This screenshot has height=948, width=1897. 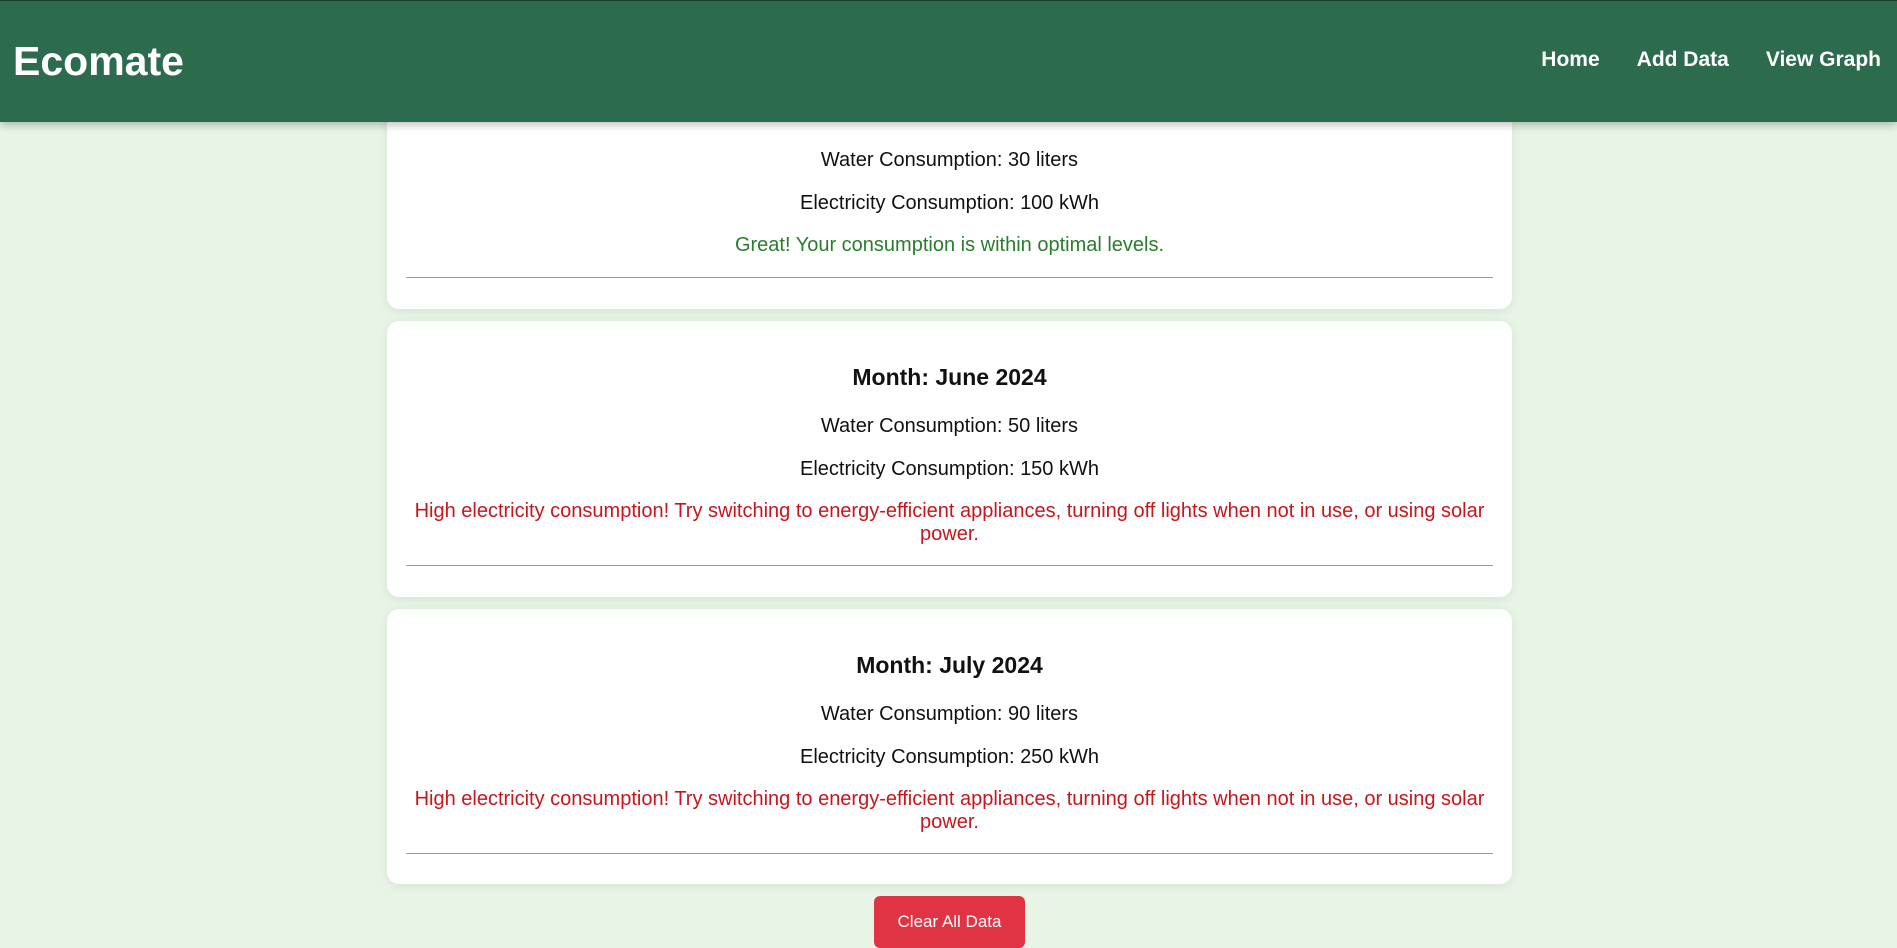 I want to click on nav-add-data-link: Add Data, so click(x=1683, y=60).